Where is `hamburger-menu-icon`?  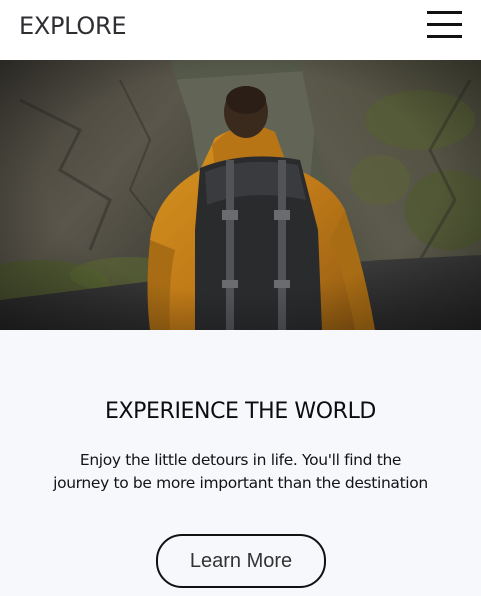 hamburger-menu-icon is located at coordinates (444, 25).